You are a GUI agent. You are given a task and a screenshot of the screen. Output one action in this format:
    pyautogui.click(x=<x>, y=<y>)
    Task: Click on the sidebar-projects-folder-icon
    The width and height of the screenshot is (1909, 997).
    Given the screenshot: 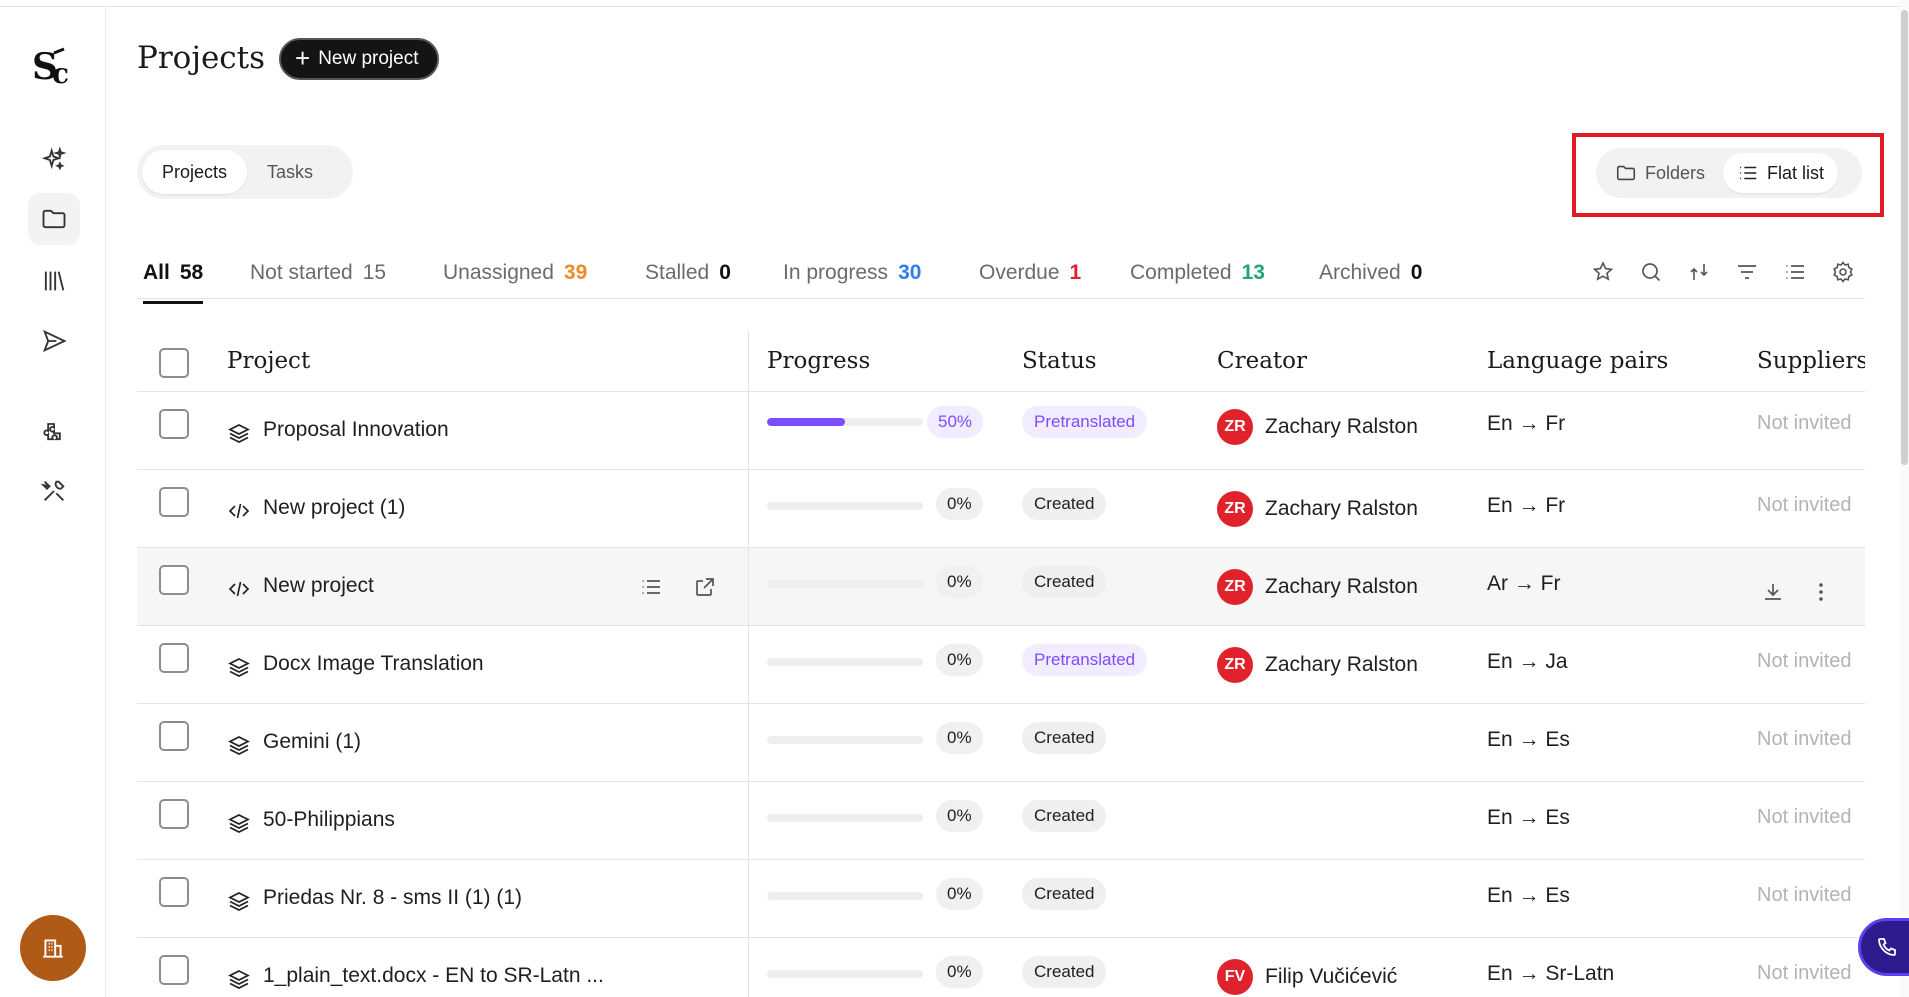 What is the action you would take?
    pyautogui.click(x=54, y=219)
    